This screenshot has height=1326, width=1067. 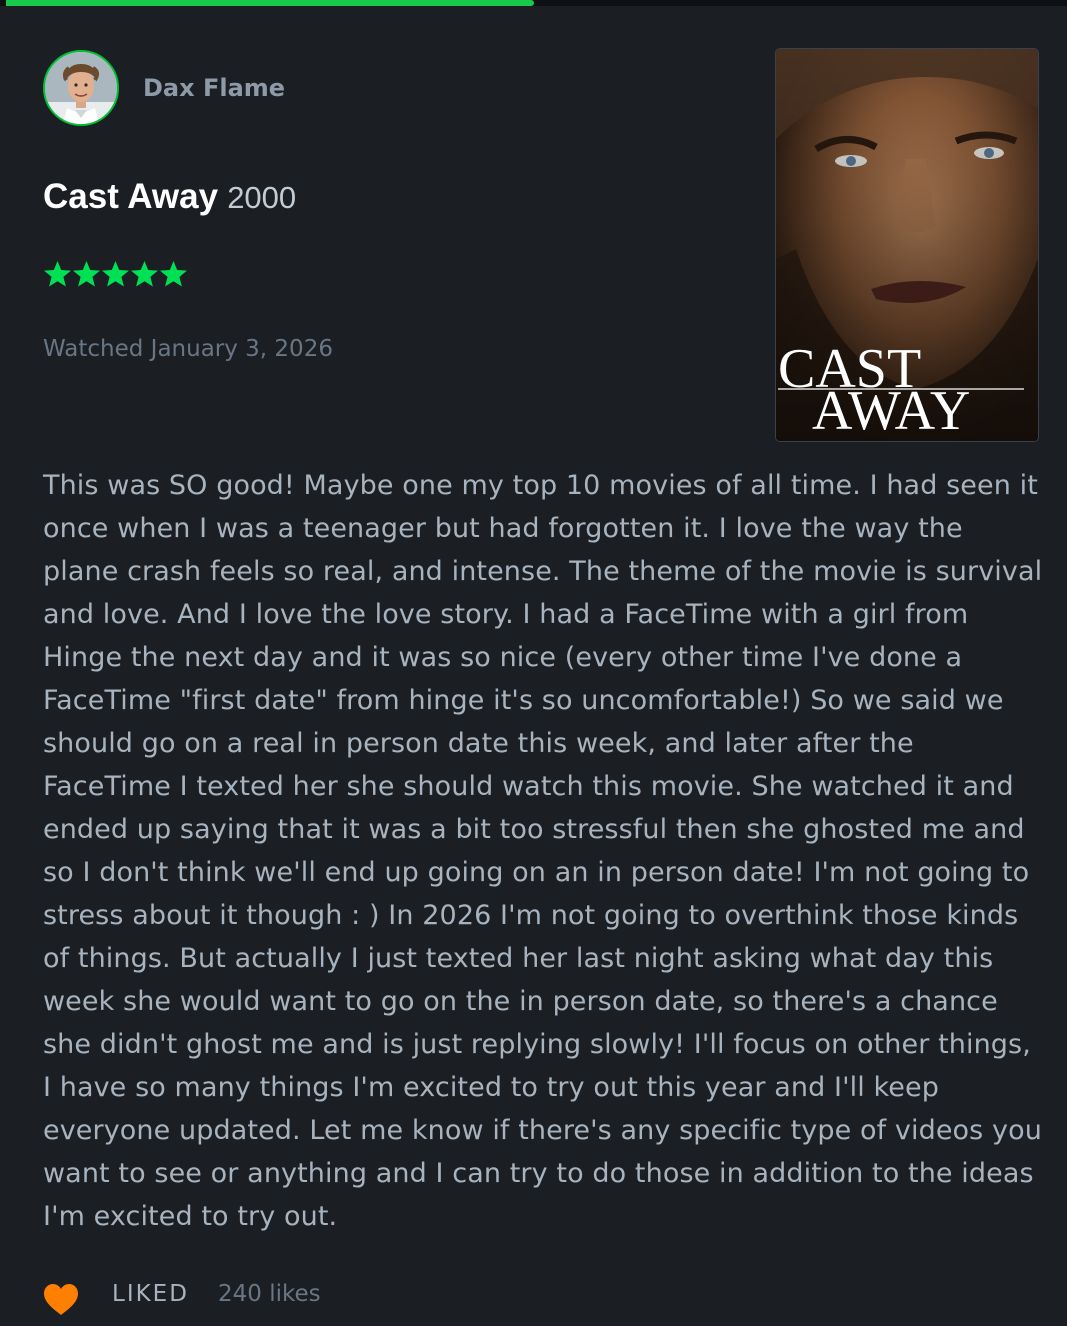 What do you see at coordinates (269, 1294) in the screenshot?
I see `like-count: 240 likes` at bounding box center [269, 1294].